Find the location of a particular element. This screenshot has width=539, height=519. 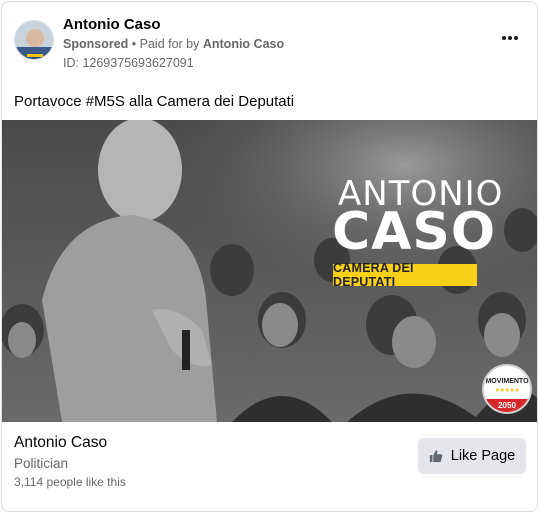

paid-for-label: Paid for by is located at coordinates (171, 44).